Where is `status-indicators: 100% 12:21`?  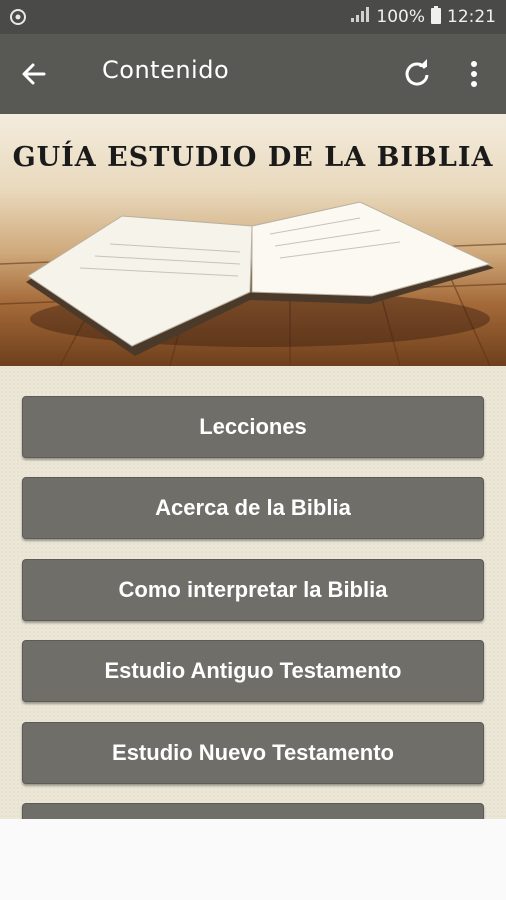 status-indicators: 100% 12:21 is located at coordinates (423, 17).